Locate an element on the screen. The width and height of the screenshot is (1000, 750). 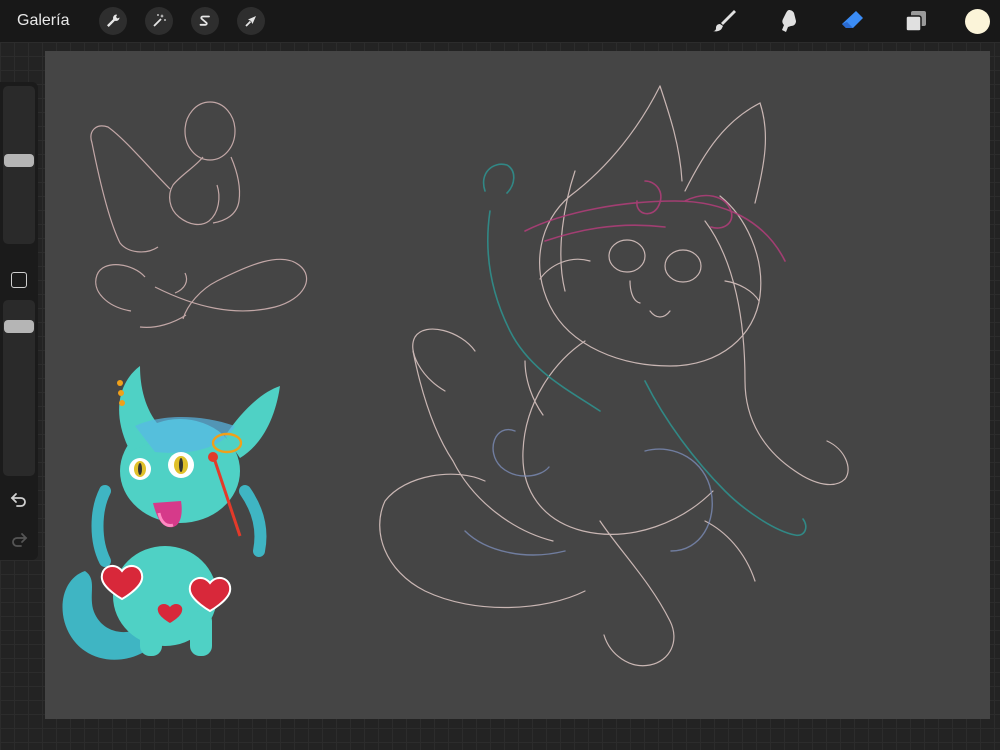
wrench-icon is located at coordinates (113, 20).